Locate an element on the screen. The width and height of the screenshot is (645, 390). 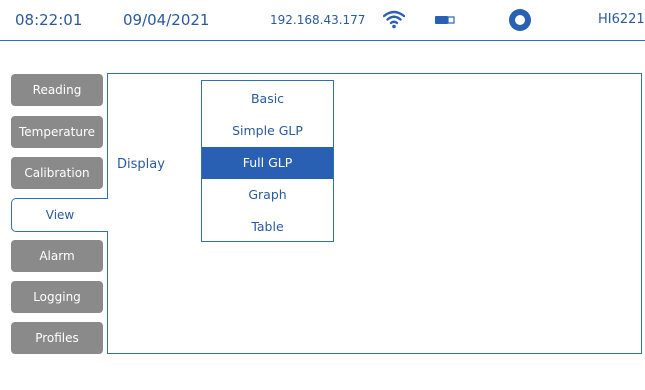
tab-label: Calibration is located at coordinates (57, 173).